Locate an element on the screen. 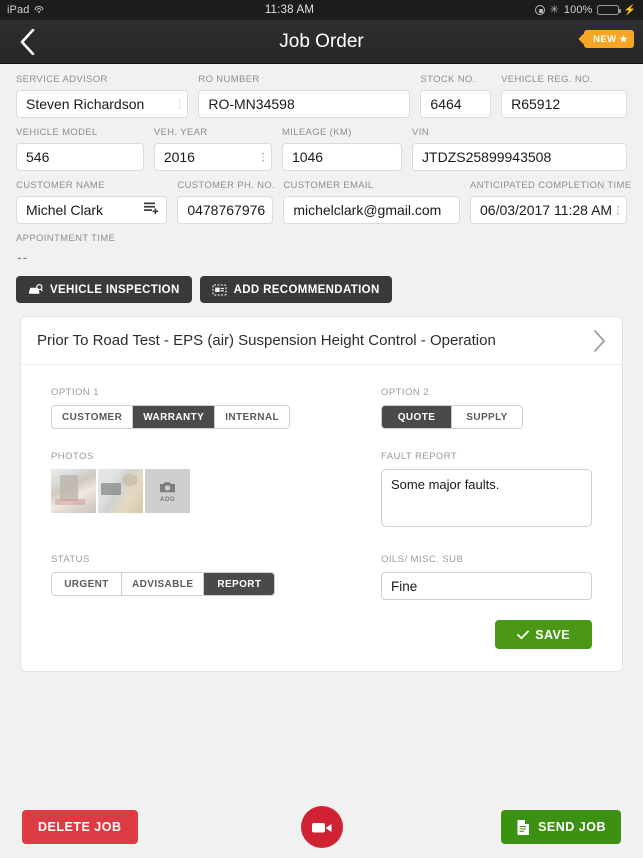 Image resolution: width=643 pixels, height=858 pixels. field-vehicle-reg-no: VEHICLE REG. NO. R65912 is located at coordinates (564, 96).